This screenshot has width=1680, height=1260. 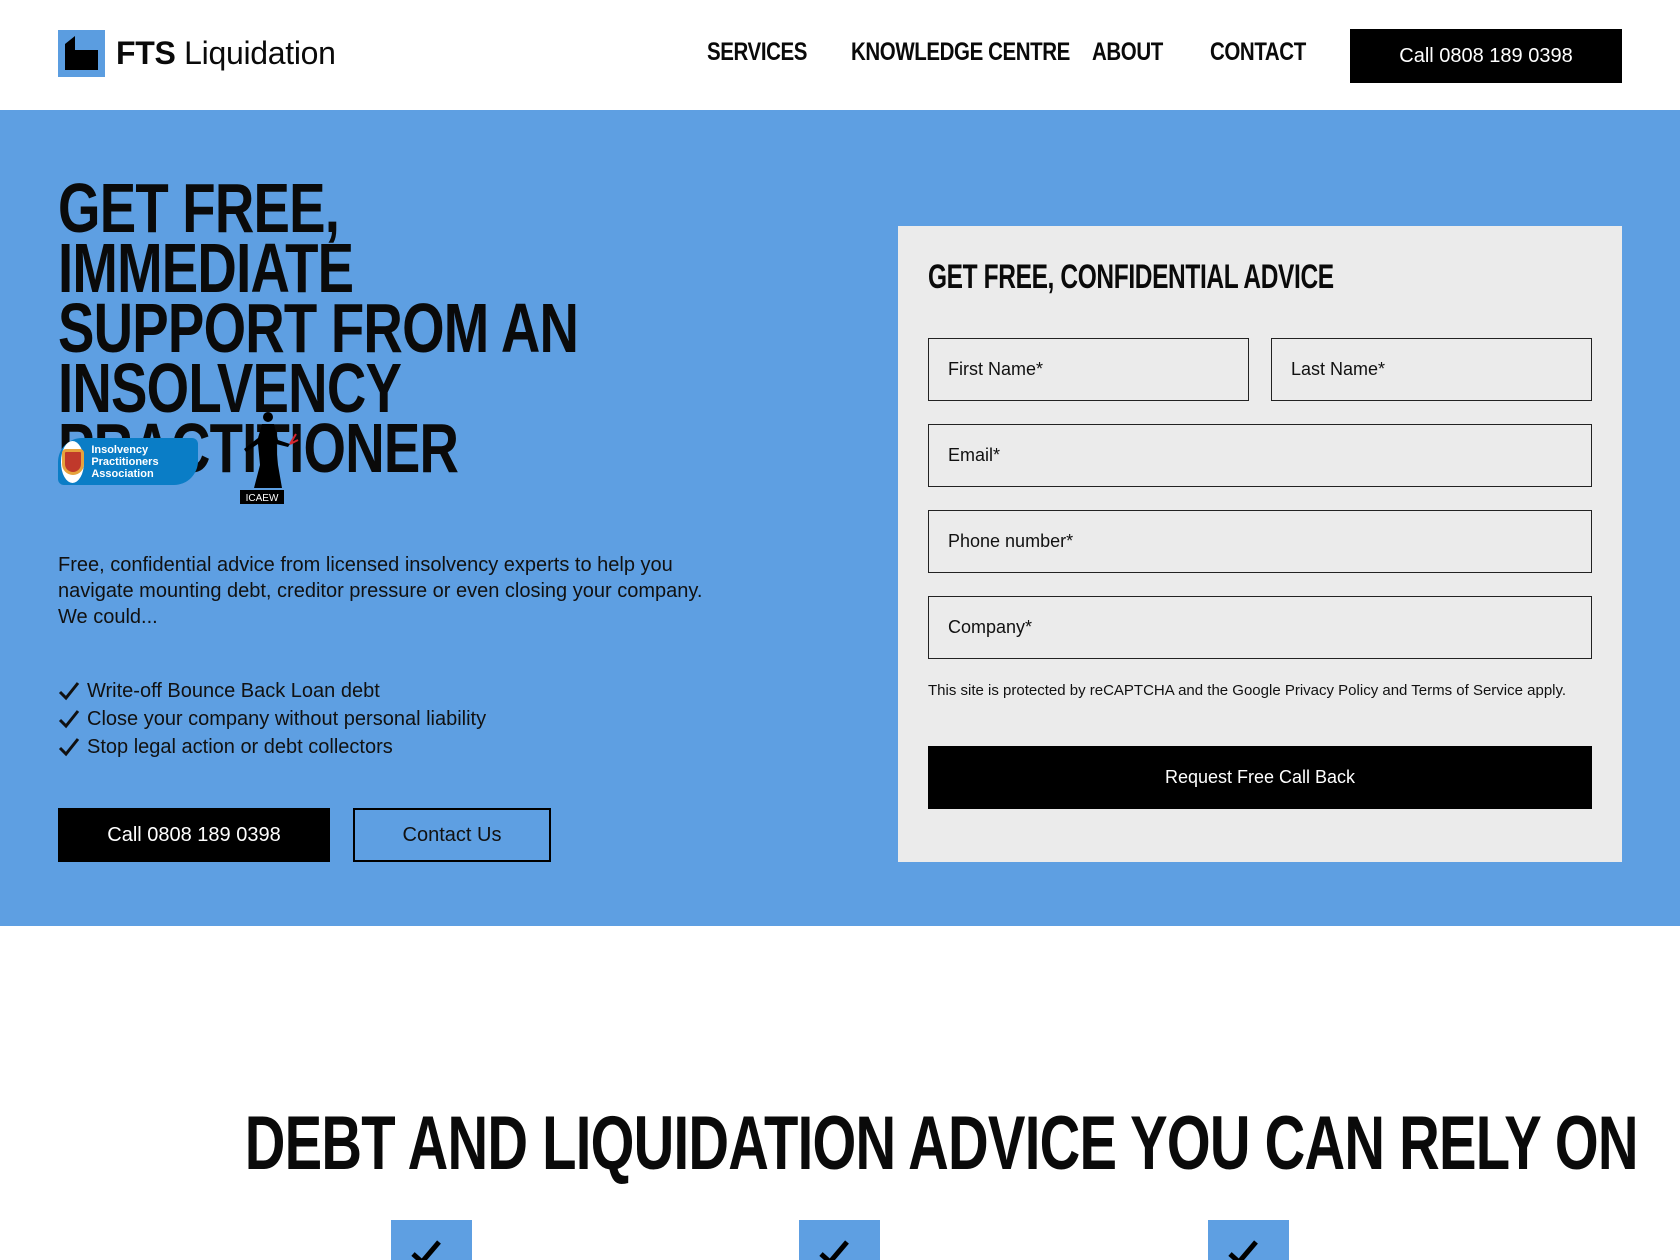 I want to click on company-input, so click(x=1260, y=627).